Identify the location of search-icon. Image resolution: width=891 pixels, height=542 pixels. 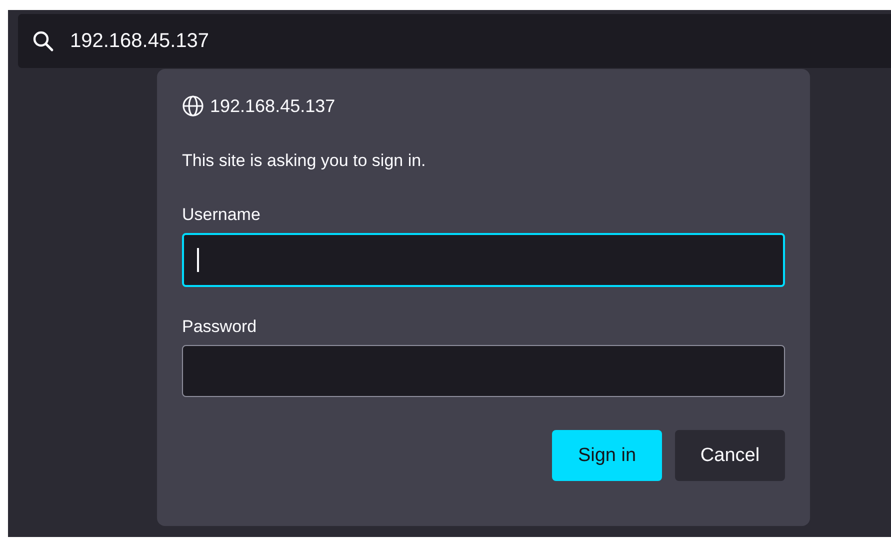
(43, 41).